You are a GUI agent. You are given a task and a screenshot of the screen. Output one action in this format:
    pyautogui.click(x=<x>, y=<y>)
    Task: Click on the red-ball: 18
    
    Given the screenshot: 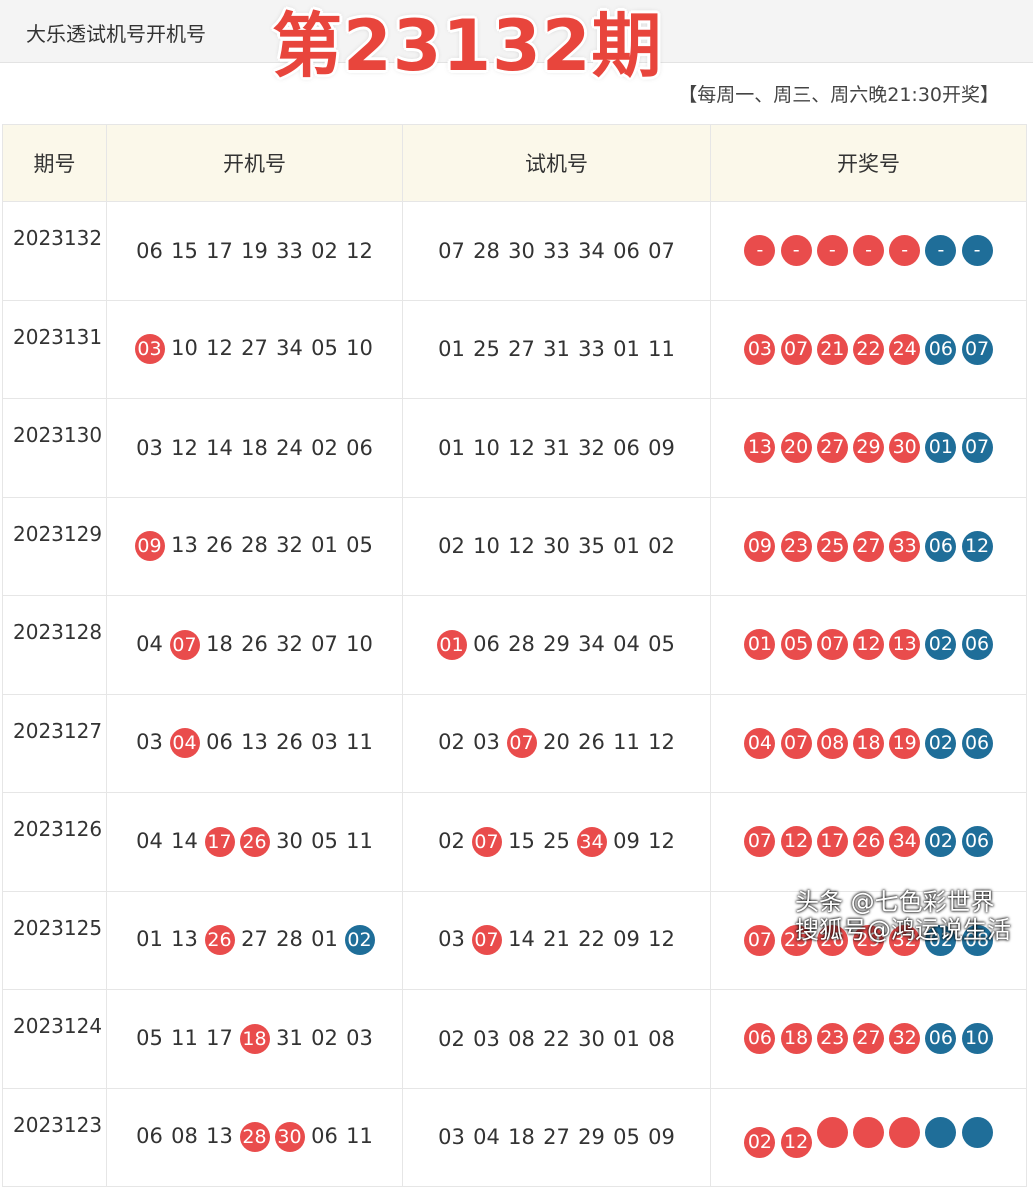 What is the action you would take?
    pyautogui.click(x=868, y=743)
    